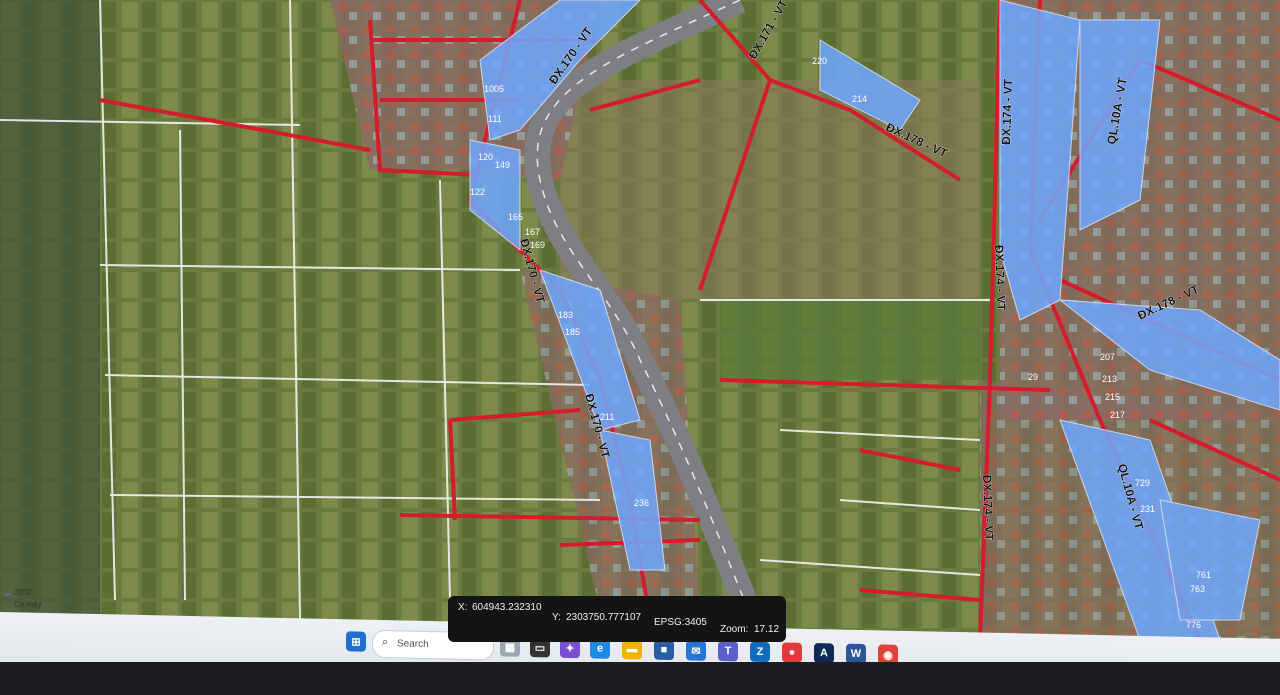 The width and height of the screenshot is (1280, 695). I want to click on x-coordinate: 604943.232310, so click(507, 607).